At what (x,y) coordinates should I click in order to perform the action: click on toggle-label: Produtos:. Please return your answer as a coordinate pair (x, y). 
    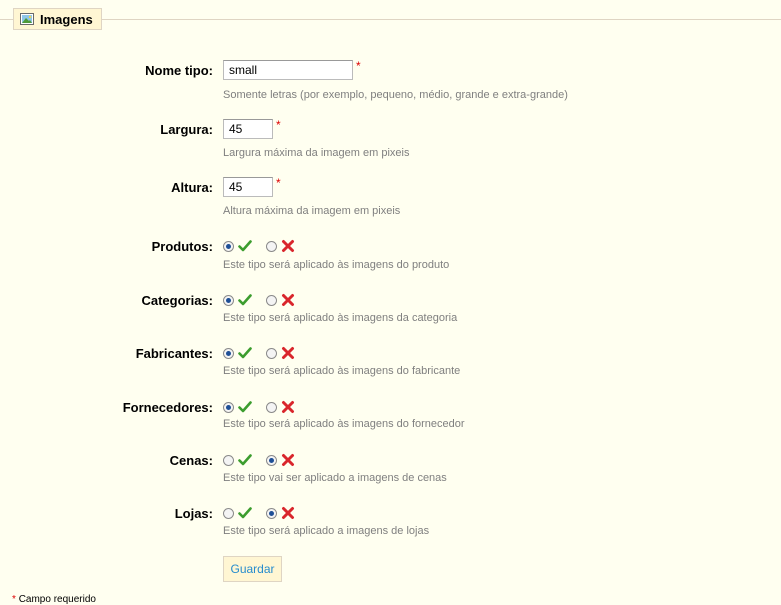
    Looking at the image, I should click on (182, 246).